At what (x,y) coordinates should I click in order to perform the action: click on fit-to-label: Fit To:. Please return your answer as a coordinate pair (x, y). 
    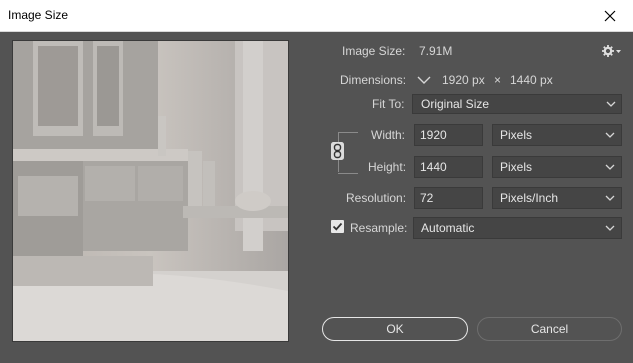
    Looking at the image, I should click on (388, 104).